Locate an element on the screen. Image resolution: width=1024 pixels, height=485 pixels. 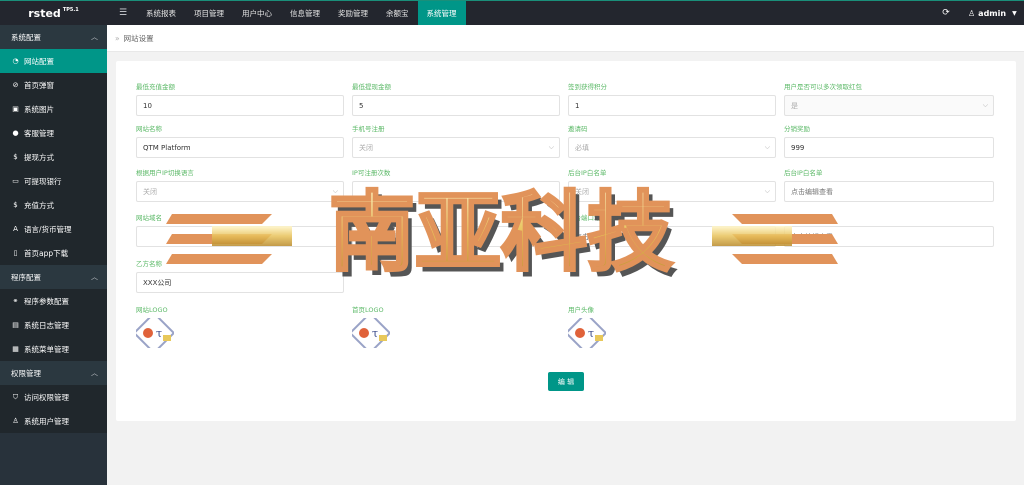
field-share-link: 分销奖励 999 is located at coordinates (889, 141).